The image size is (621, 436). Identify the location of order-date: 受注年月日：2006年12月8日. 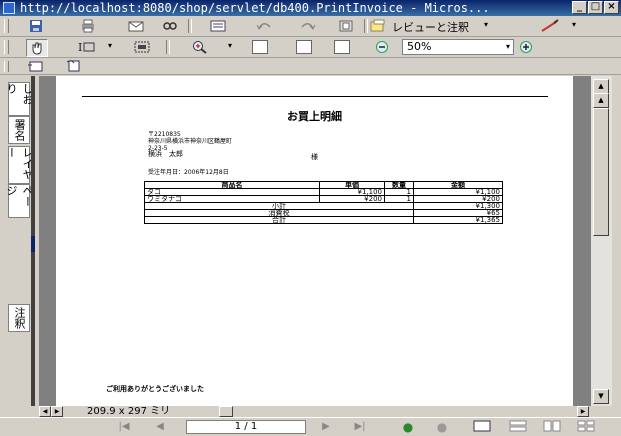
(188, 172).